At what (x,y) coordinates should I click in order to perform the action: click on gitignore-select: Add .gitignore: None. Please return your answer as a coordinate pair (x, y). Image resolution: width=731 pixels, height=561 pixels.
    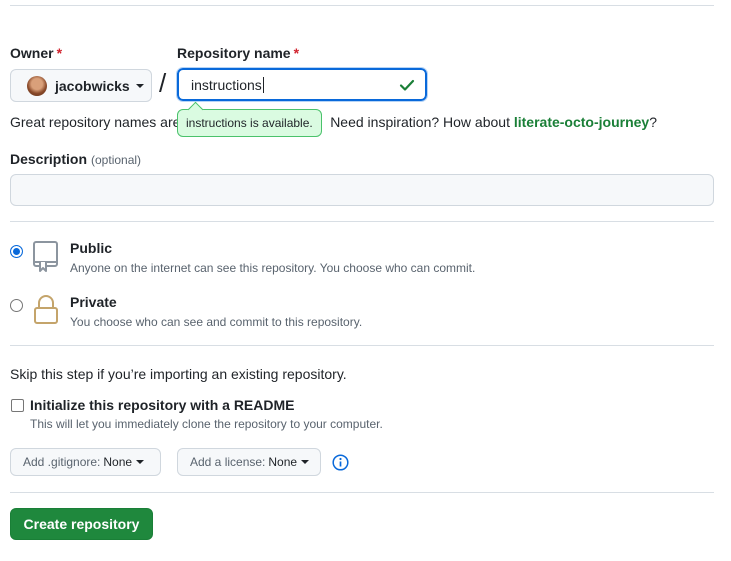
    Looking at the image, I should click on (85, 462).